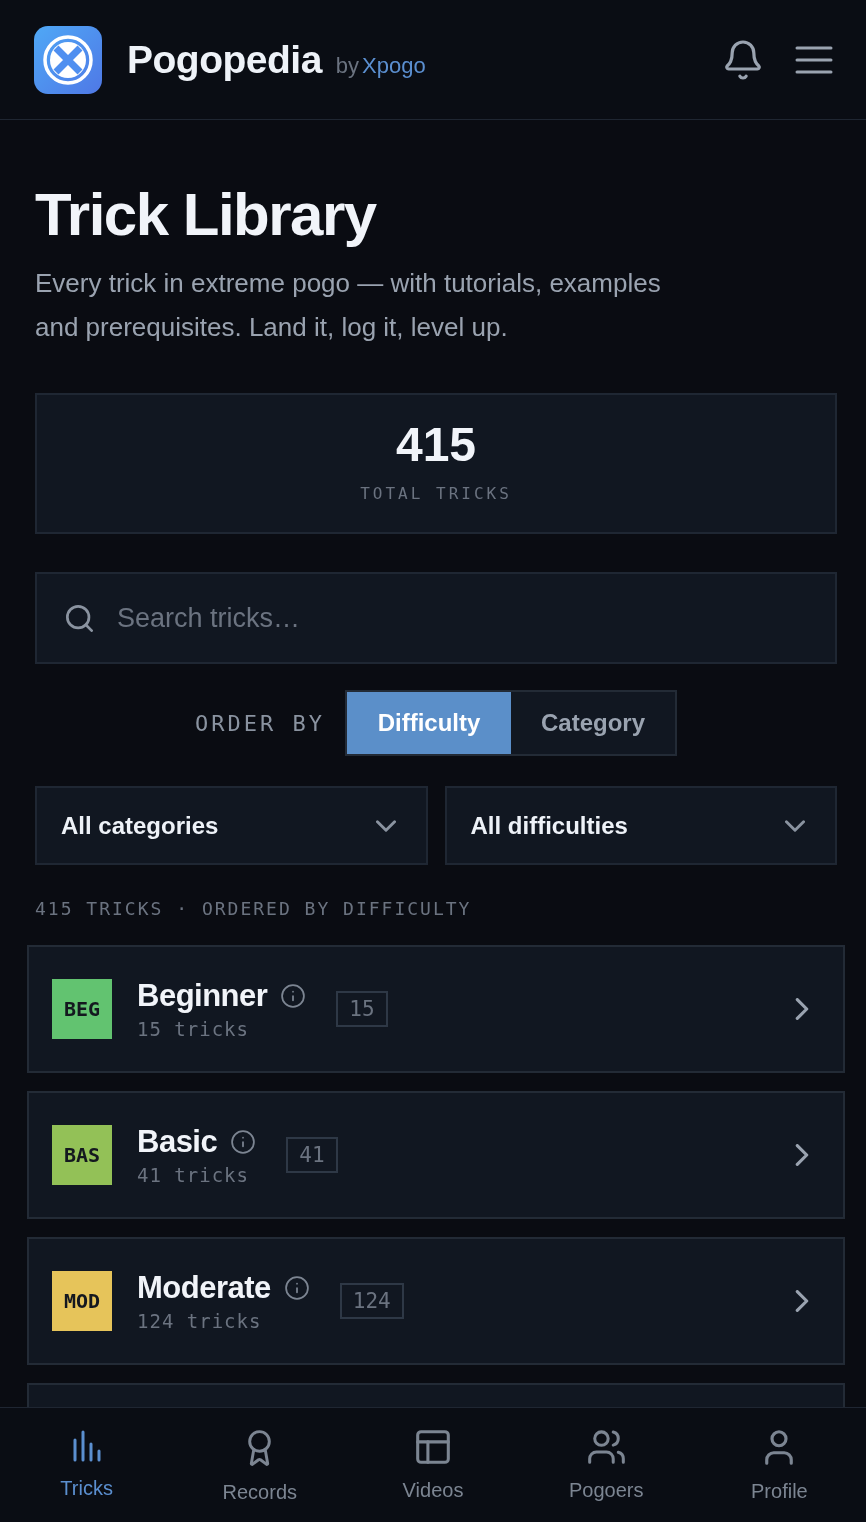 The width and height of the screenshot is (866, 1522). What do you see at coordinates (193, 1175) in the screenshot?
I see `trick-count-text: 41 tricks` at bounding box center [193, 1175].